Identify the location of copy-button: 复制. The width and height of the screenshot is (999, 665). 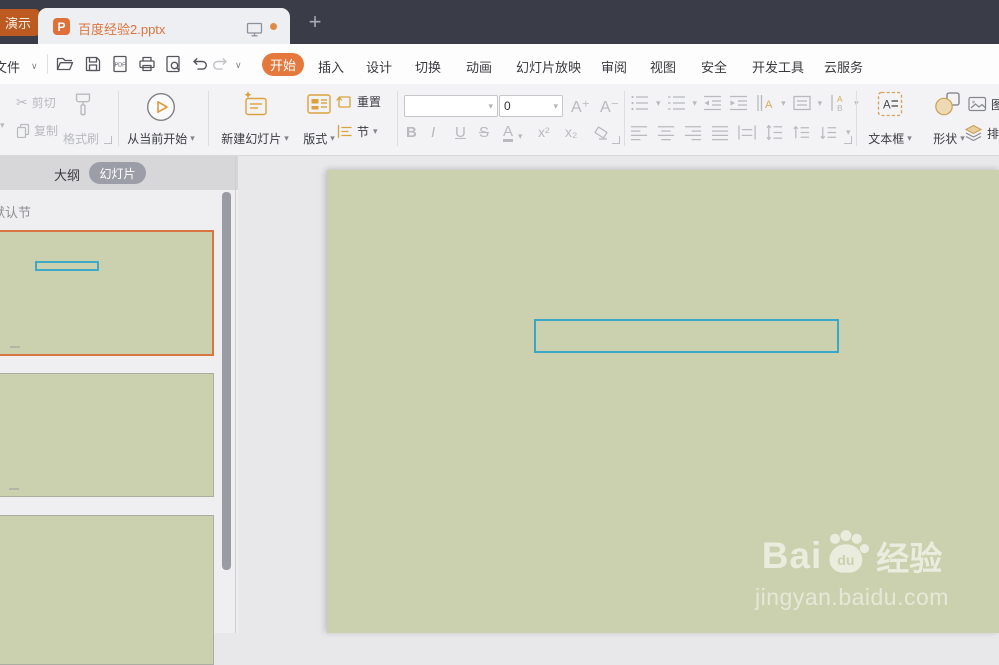
(37, 130).